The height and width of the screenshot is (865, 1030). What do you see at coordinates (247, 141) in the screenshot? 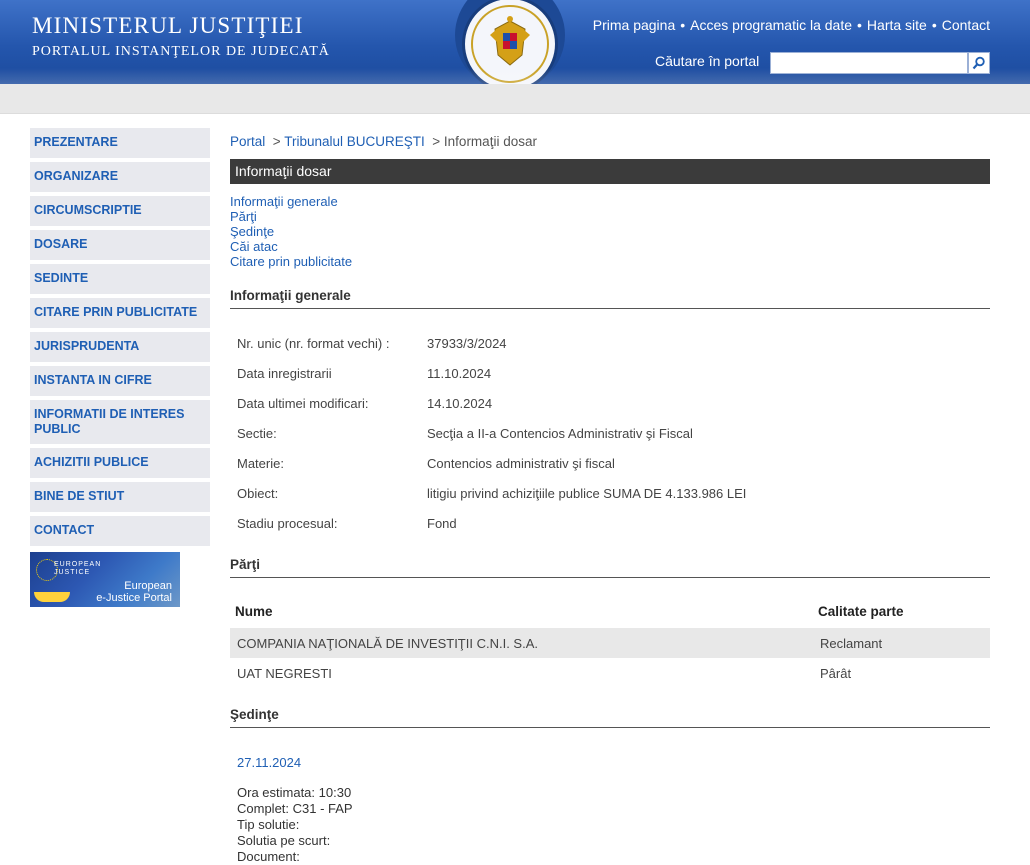
I see `breadcrumb-portal: Portal` at bounding box center [247, 141].